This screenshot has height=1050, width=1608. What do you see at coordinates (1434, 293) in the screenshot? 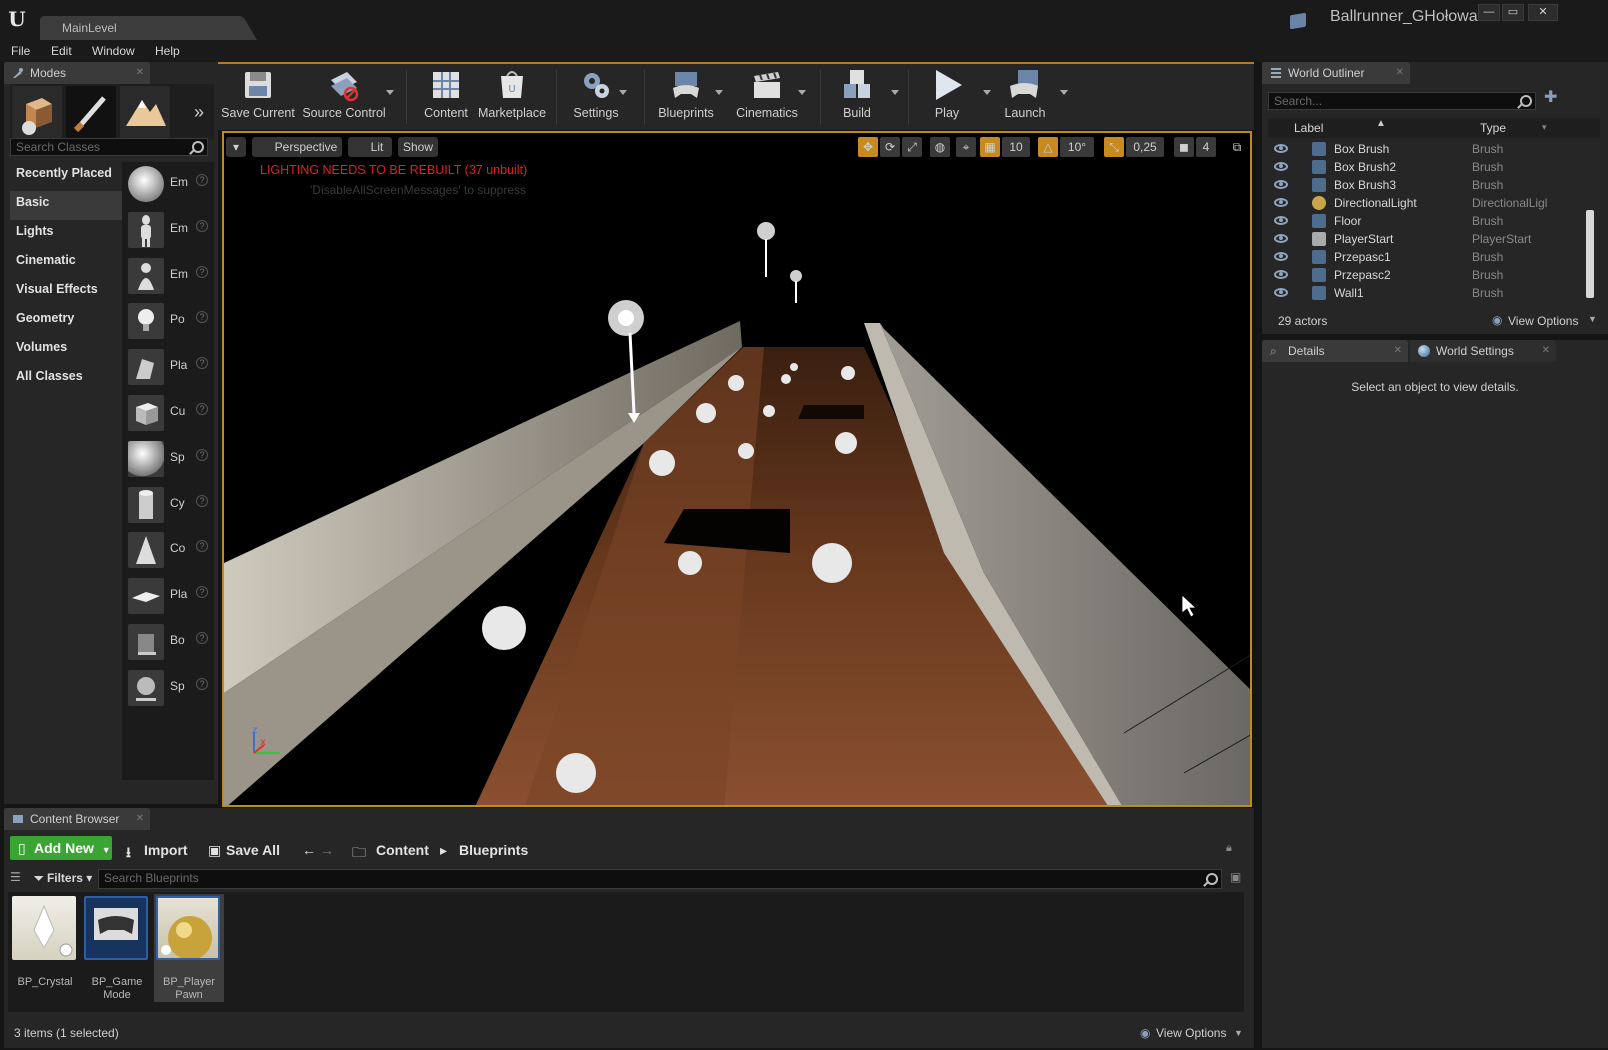
I see `table-row: Wall1 Brush` at bounding box center [1434, 293].